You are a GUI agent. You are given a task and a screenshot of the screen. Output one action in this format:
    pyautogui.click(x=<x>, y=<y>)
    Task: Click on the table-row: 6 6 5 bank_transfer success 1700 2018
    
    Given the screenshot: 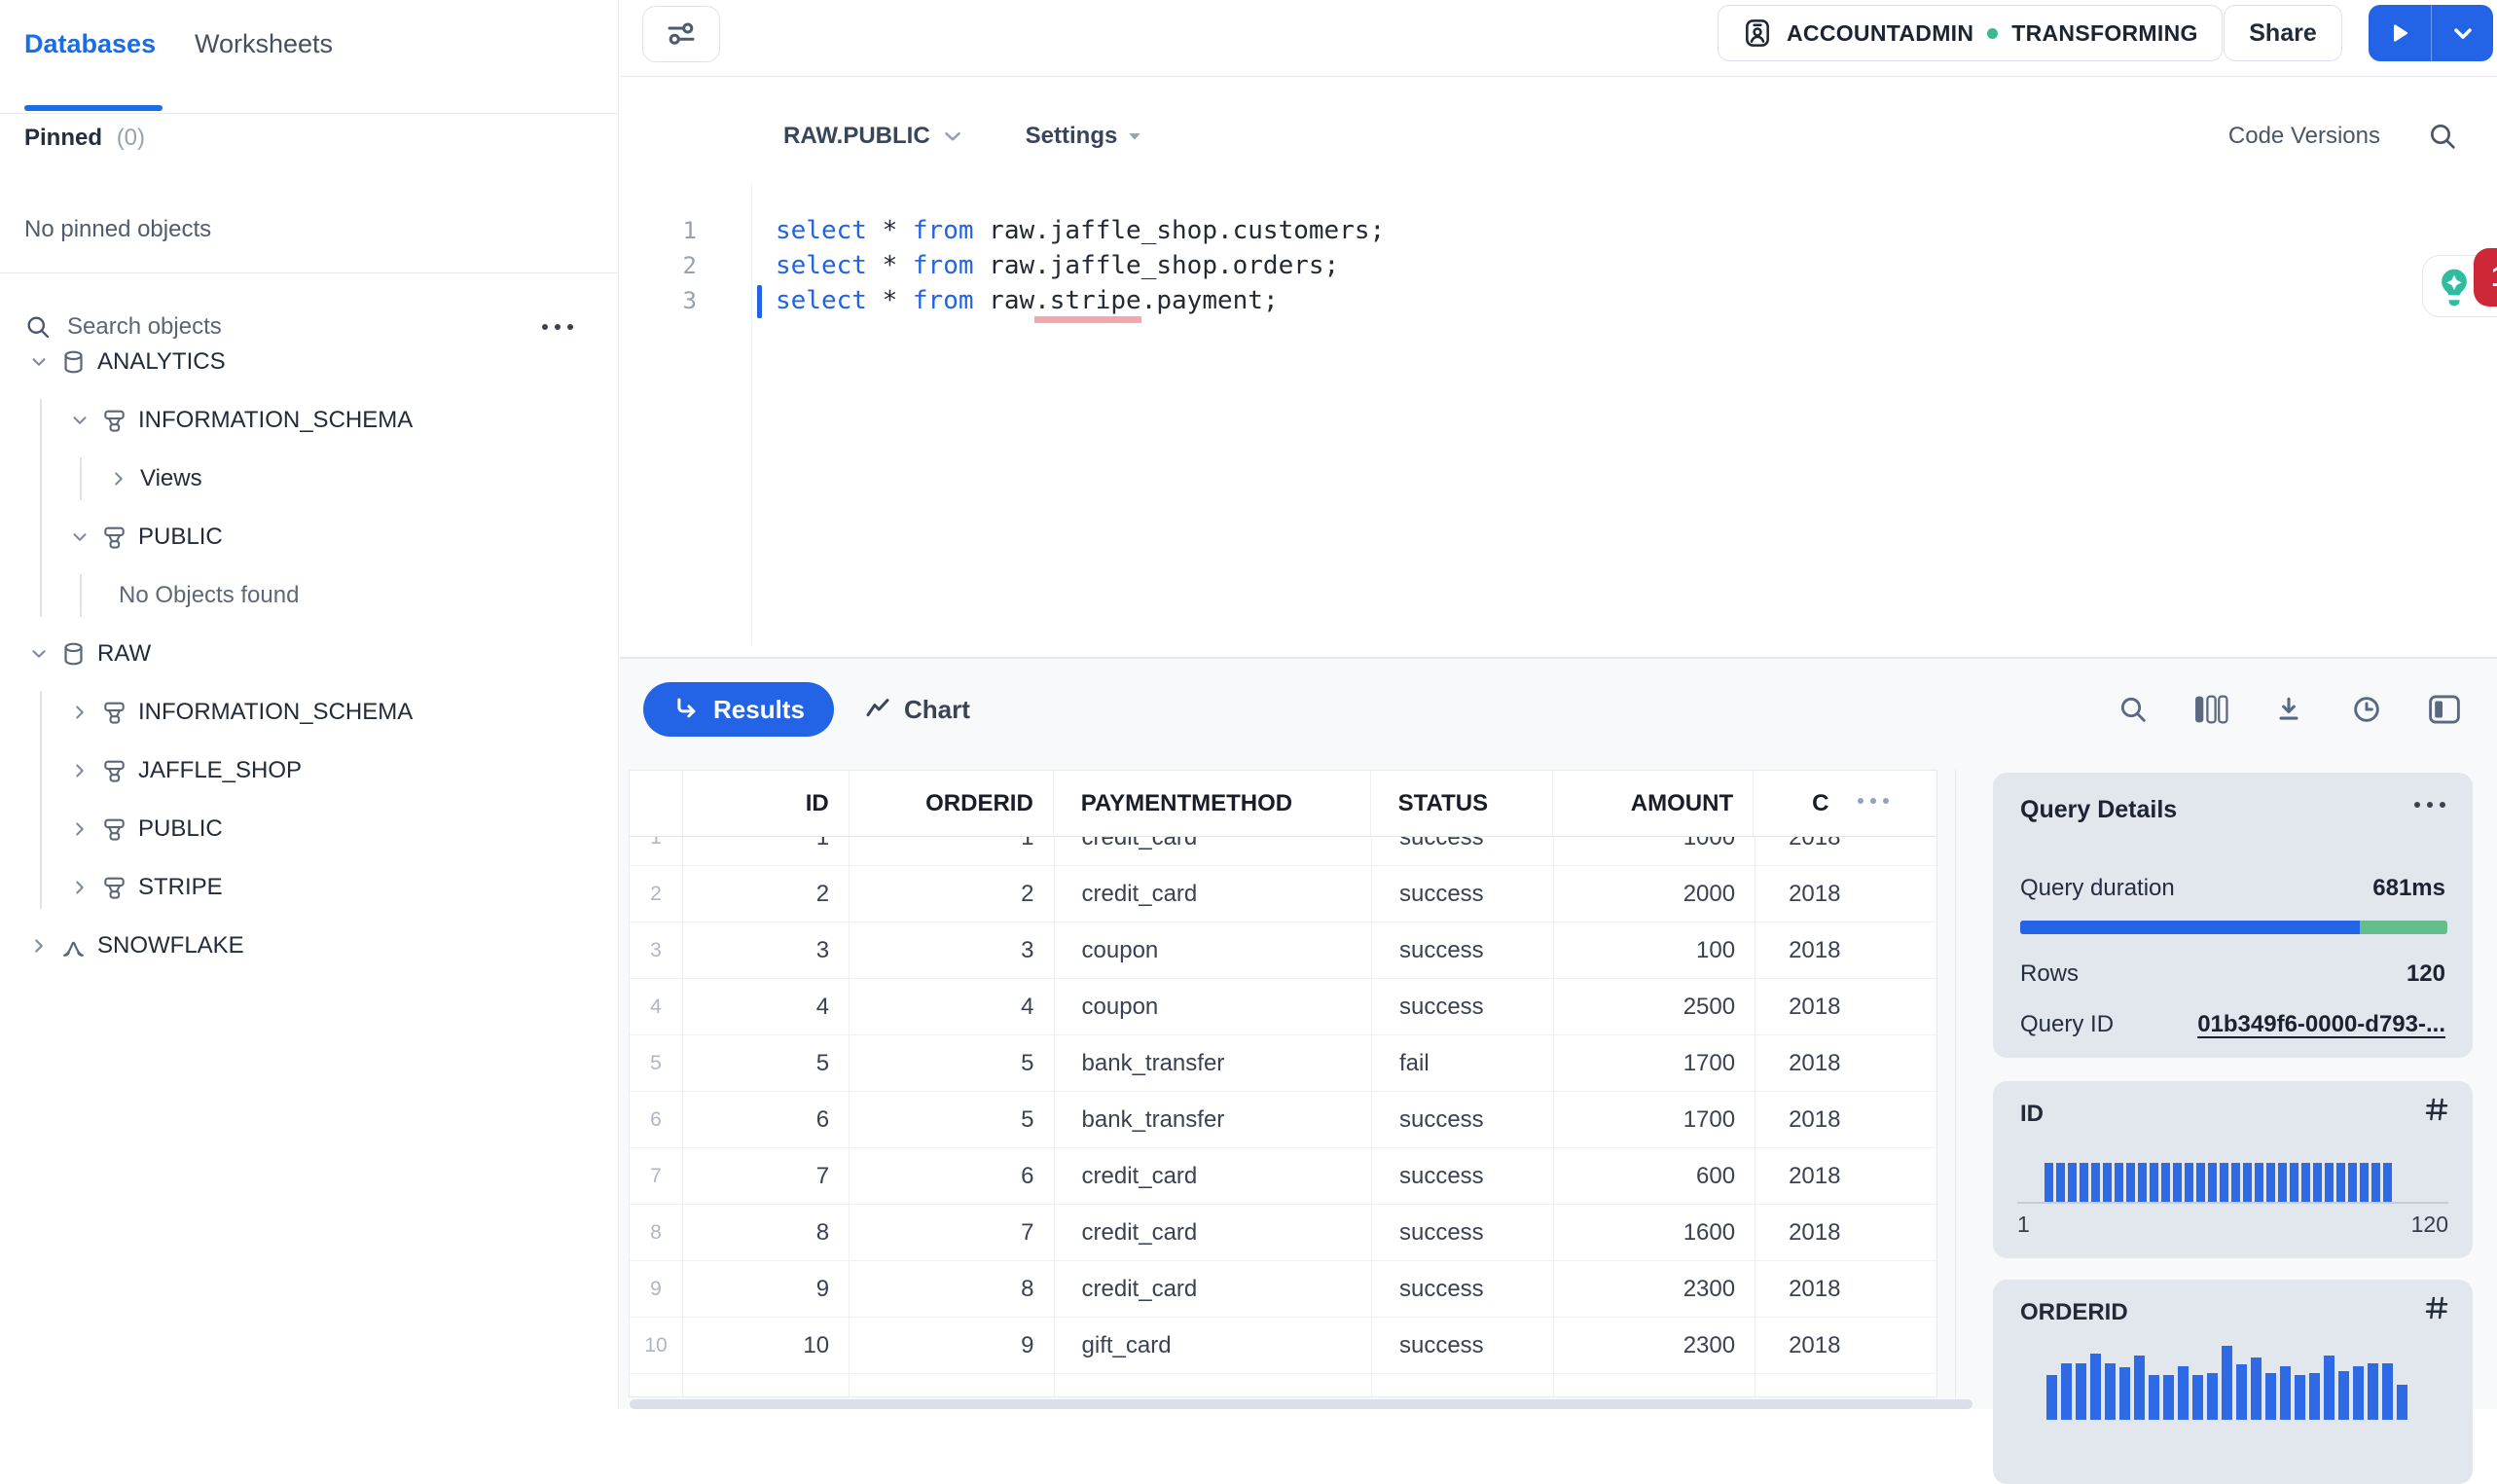 What is the action you would take?
    pyautogui.click(x=1283, y=1120)
    